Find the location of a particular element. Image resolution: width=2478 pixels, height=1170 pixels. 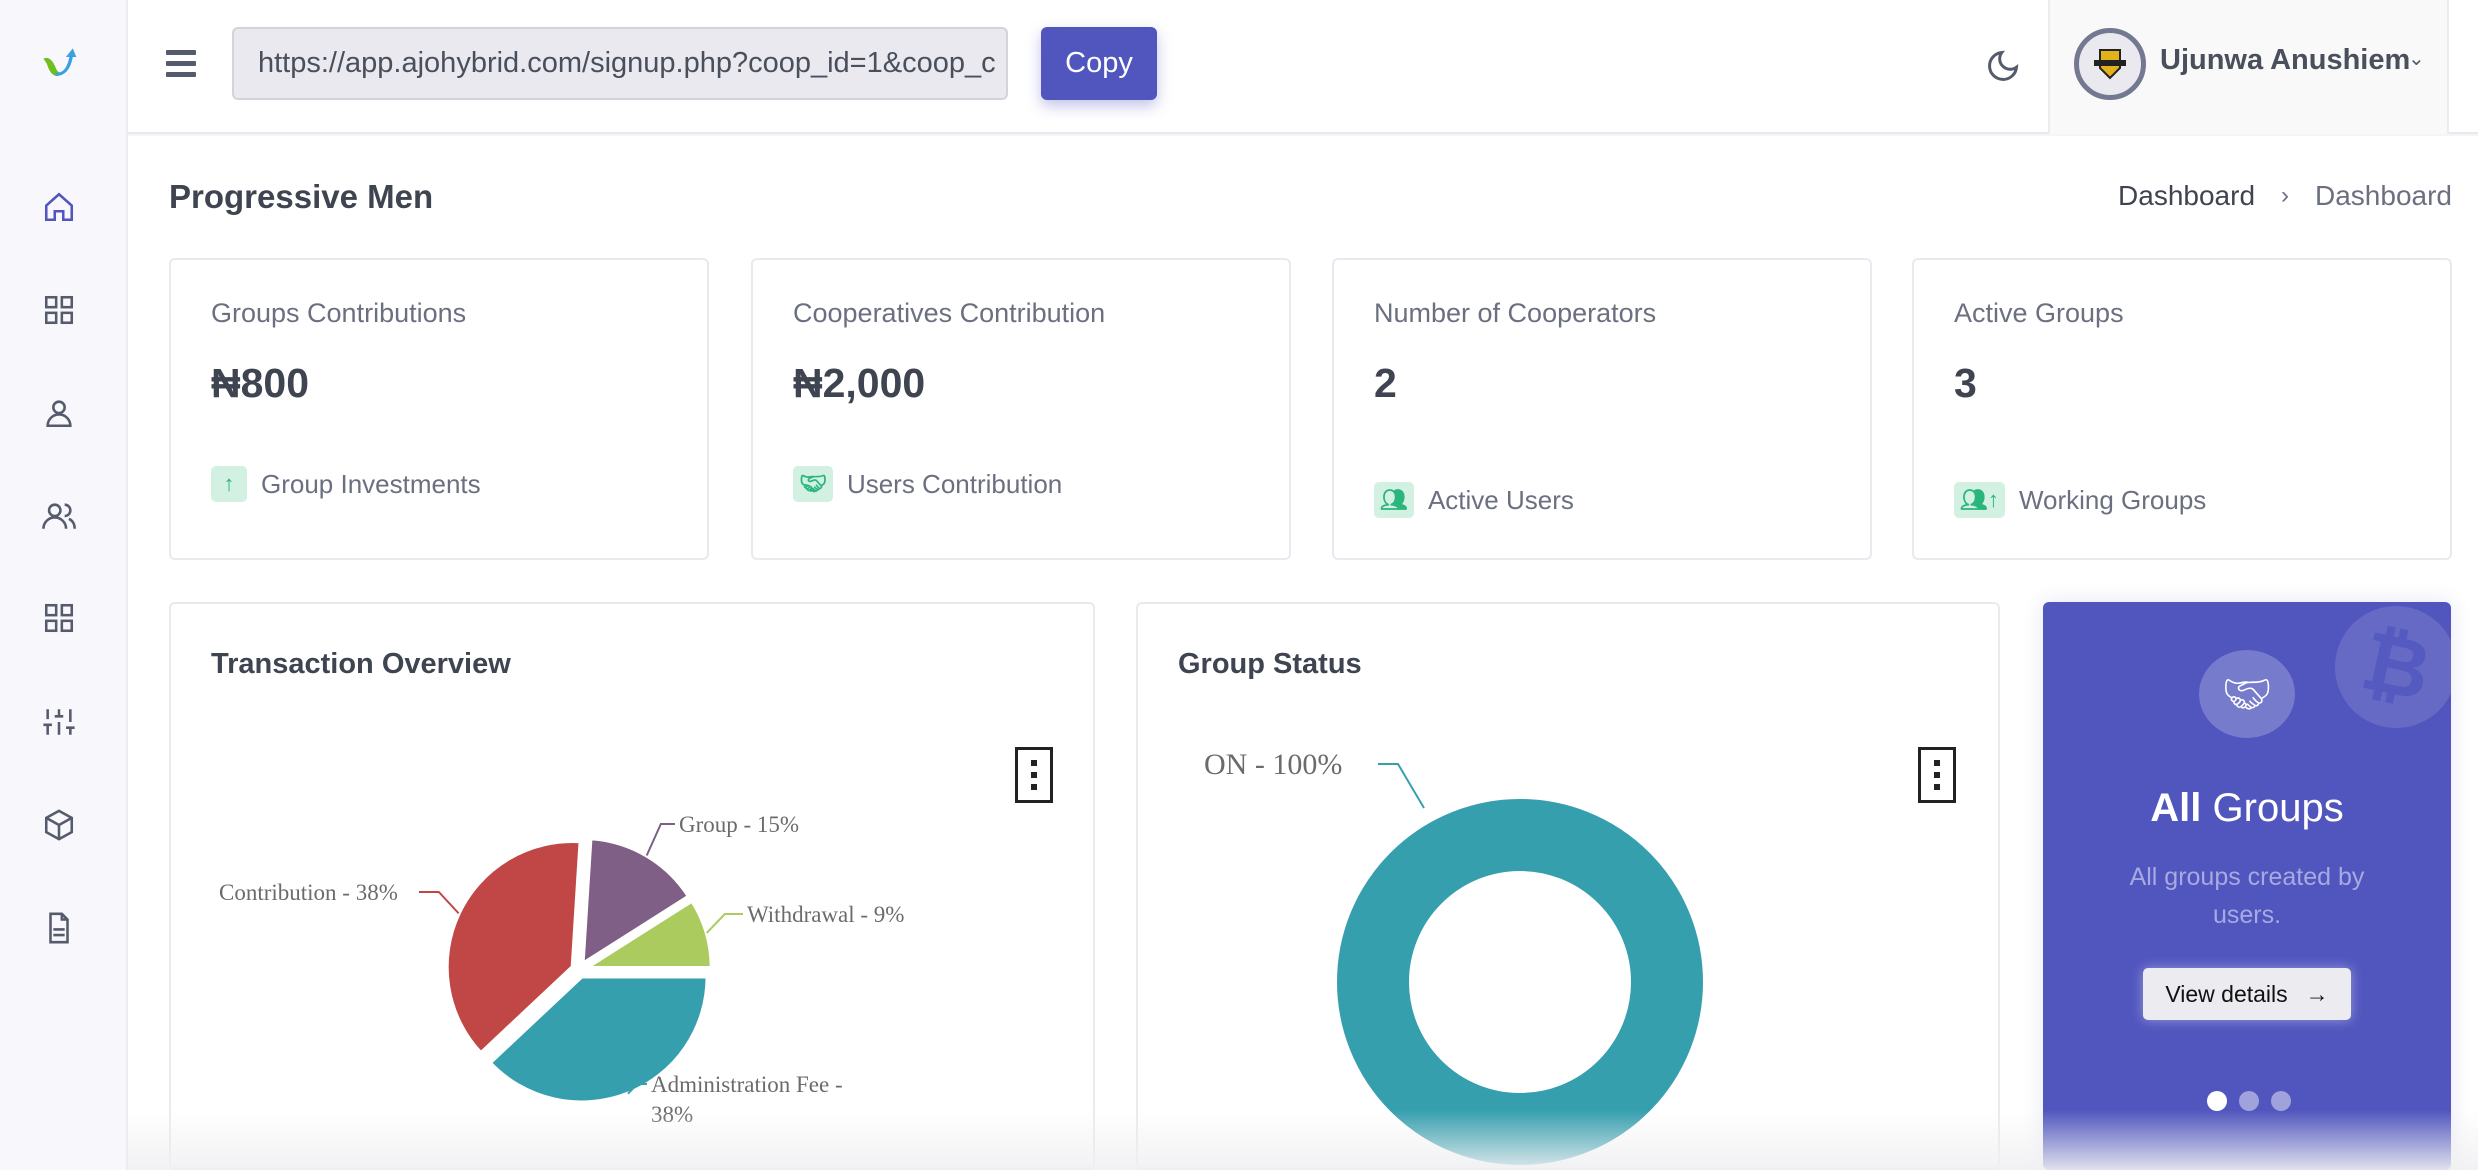

view-details-button: View details → is located at coordinates (2247, 994).